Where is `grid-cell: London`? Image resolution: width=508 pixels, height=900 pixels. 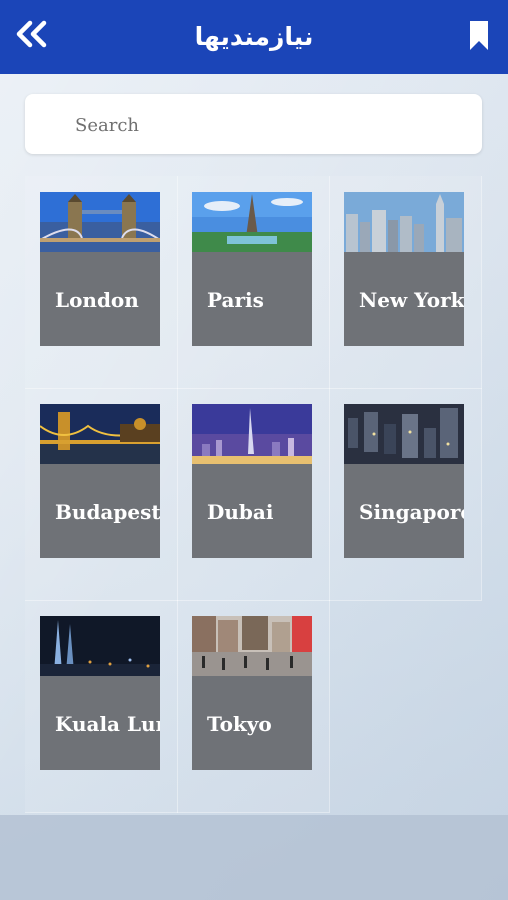 grid-cell: London is located at coordinates (101, 282).